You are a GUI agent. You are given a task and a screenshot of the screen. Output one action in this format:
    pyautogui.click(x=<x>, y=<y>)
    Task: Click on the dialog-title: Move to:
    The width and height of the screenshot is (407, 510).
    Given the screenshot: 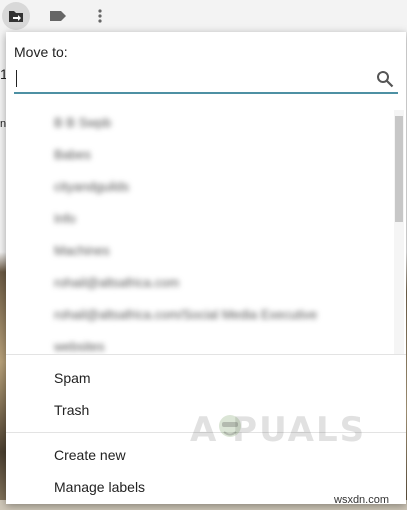 What is the action you would take?
    pyautogui.click(x=41, y=52)
    